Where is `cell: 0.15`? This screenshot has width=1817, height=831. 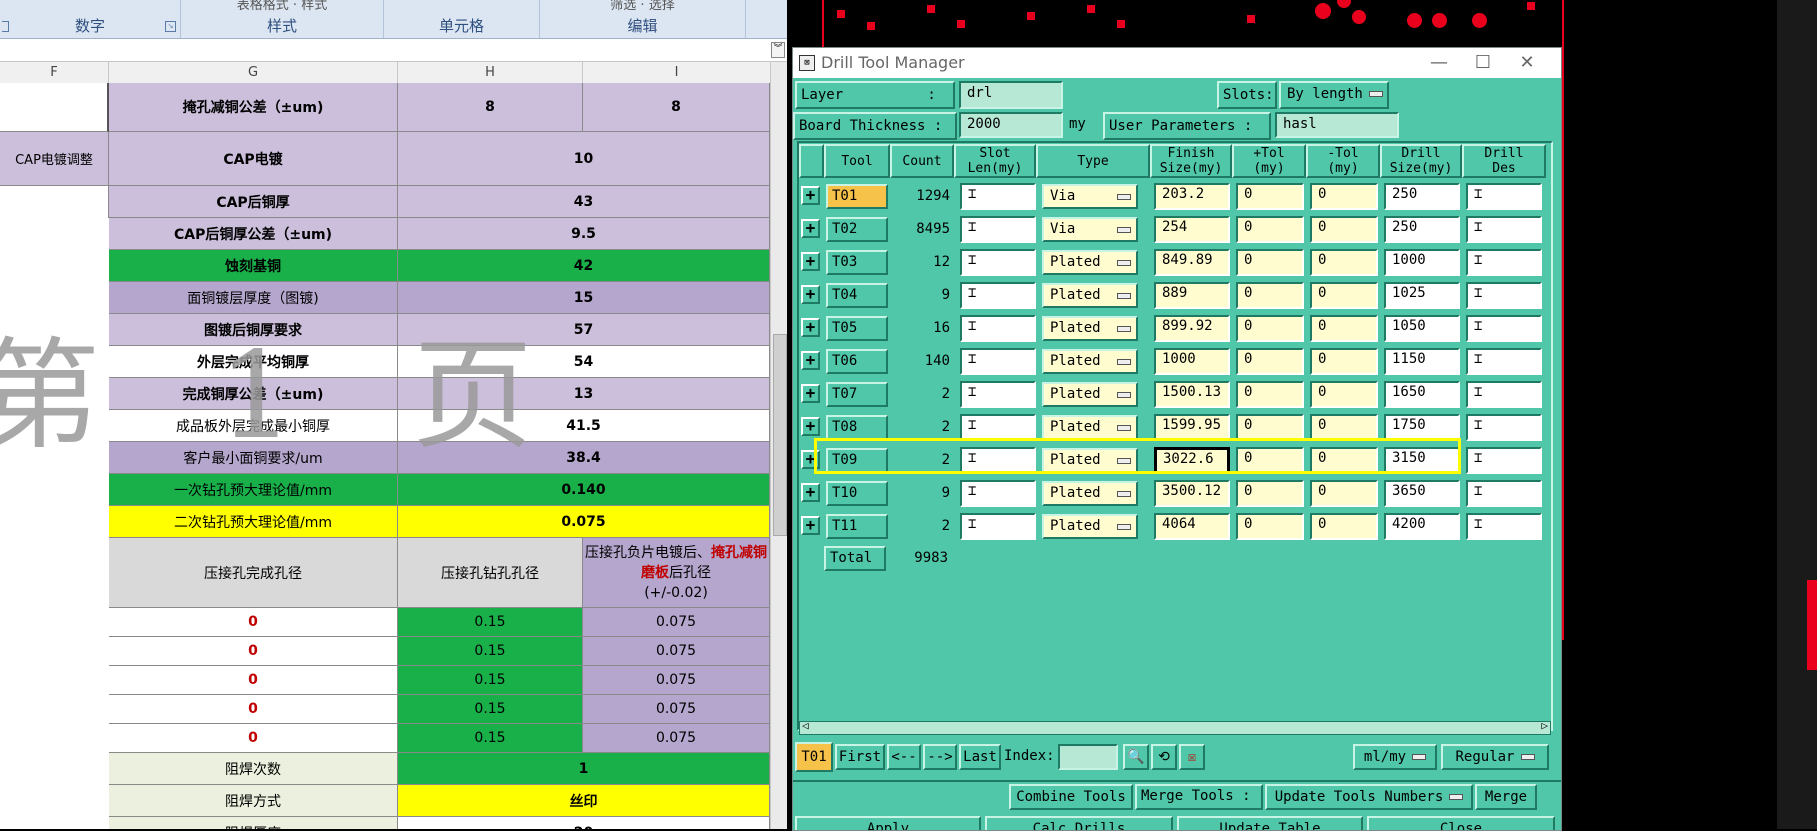
cell: 0.15 is located at coordinates (490, 738).